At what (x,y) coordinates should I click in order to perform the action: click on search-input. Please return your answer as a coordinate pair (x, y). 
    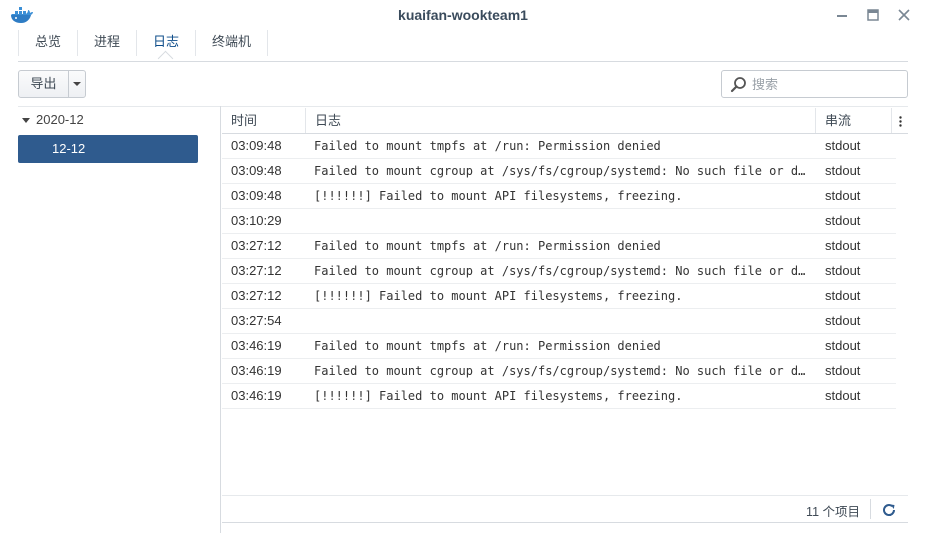
    Looking at the image, I should click on (827, 84).